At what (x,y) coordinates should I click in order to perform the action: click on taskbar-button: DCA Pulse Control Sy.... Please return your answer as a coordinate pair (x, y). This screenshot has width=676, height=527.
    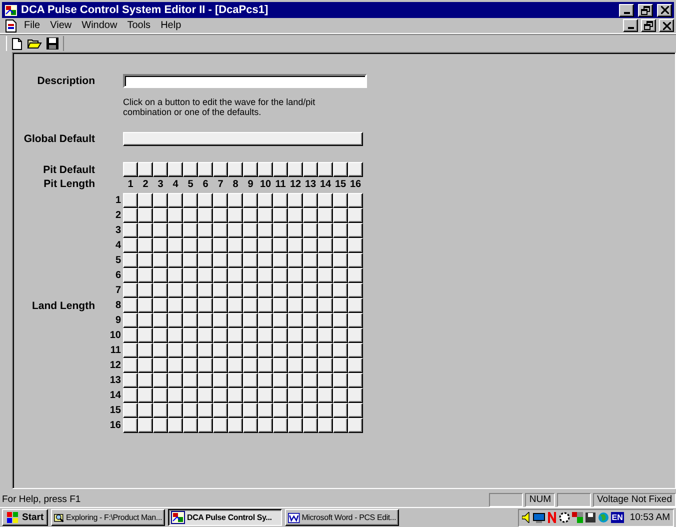
    Looking at the image, I should click on (225, 517).